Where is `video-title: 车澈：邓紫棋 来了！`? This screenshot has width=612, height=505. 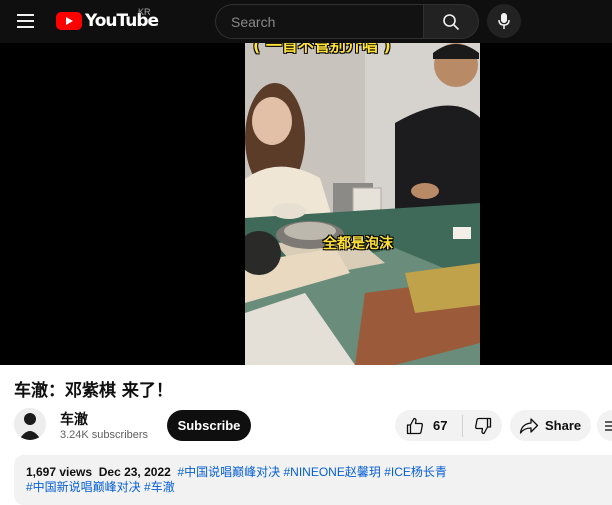 video-title: 车澈：邓紫棋 来了！ is located at coordinates (93, 391).